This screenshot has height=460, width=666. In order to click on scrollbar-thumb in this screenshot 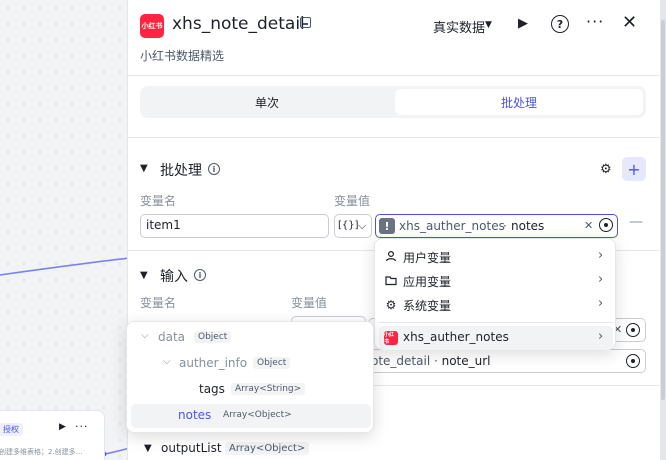, I will do `click(663, 210)`.